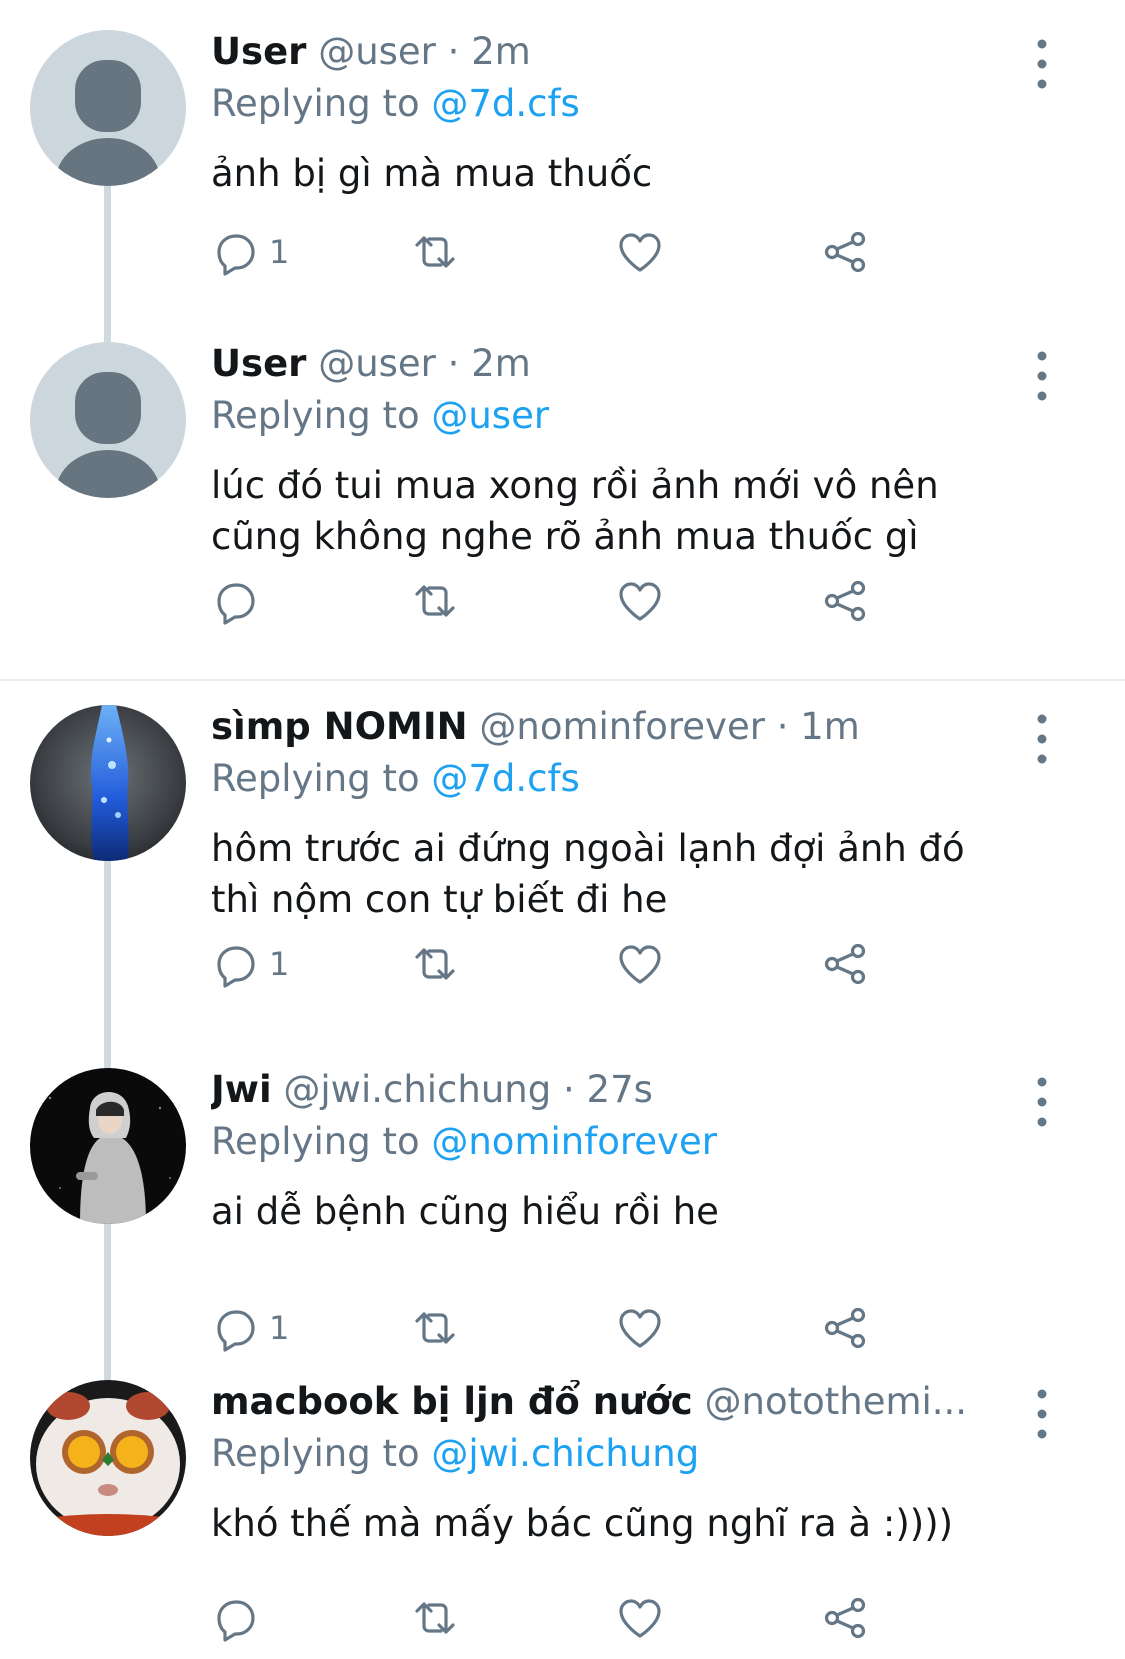 This screenshot has width=1125, height=1659. I want to click on replying-to: Replying to @jwi.chichung, so click(611, 1458).